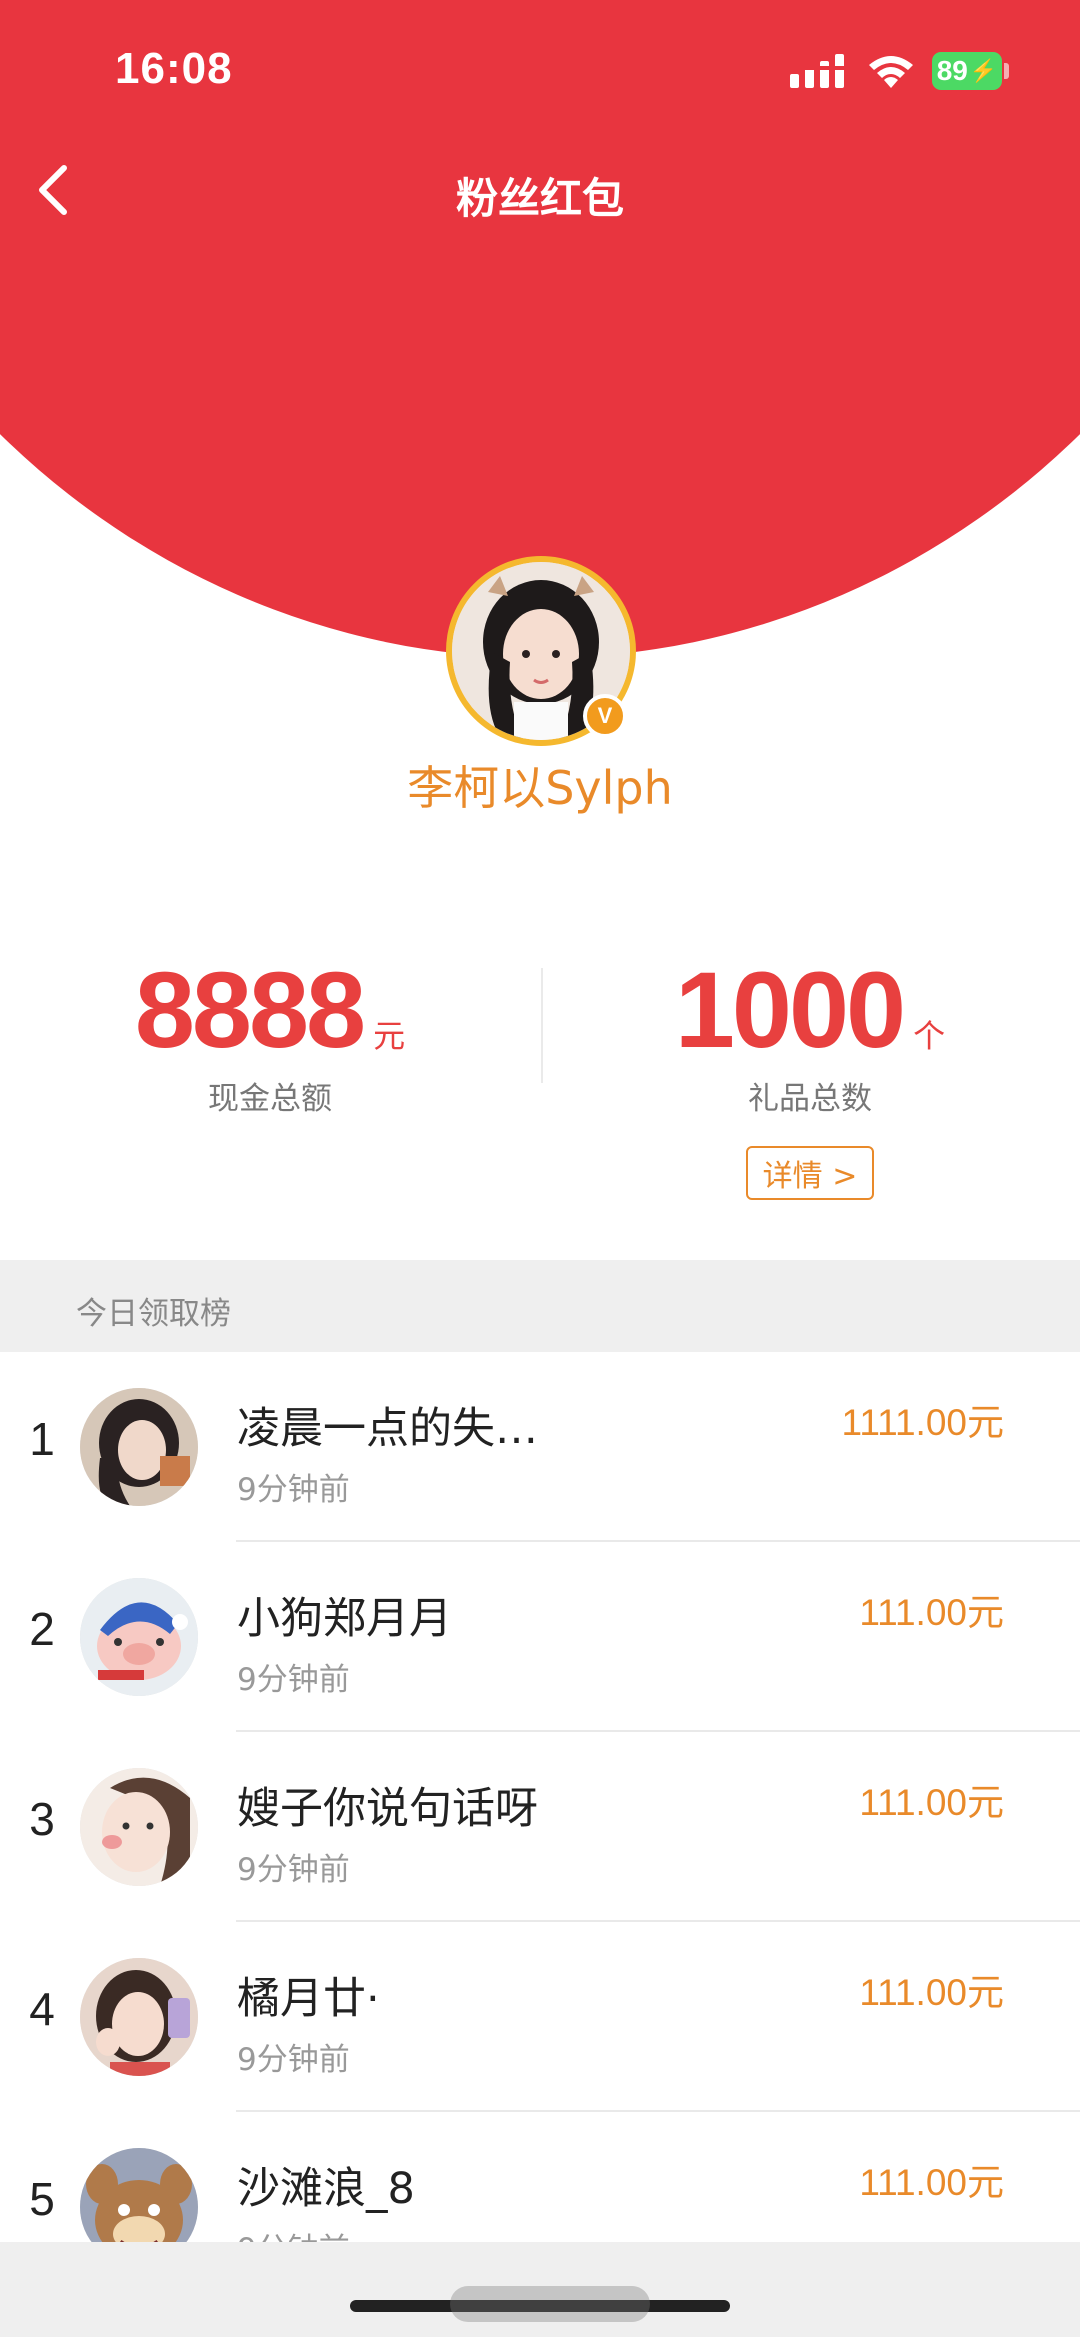  I want to click on cash-total-label: 现金总额, so click(270, 1099).